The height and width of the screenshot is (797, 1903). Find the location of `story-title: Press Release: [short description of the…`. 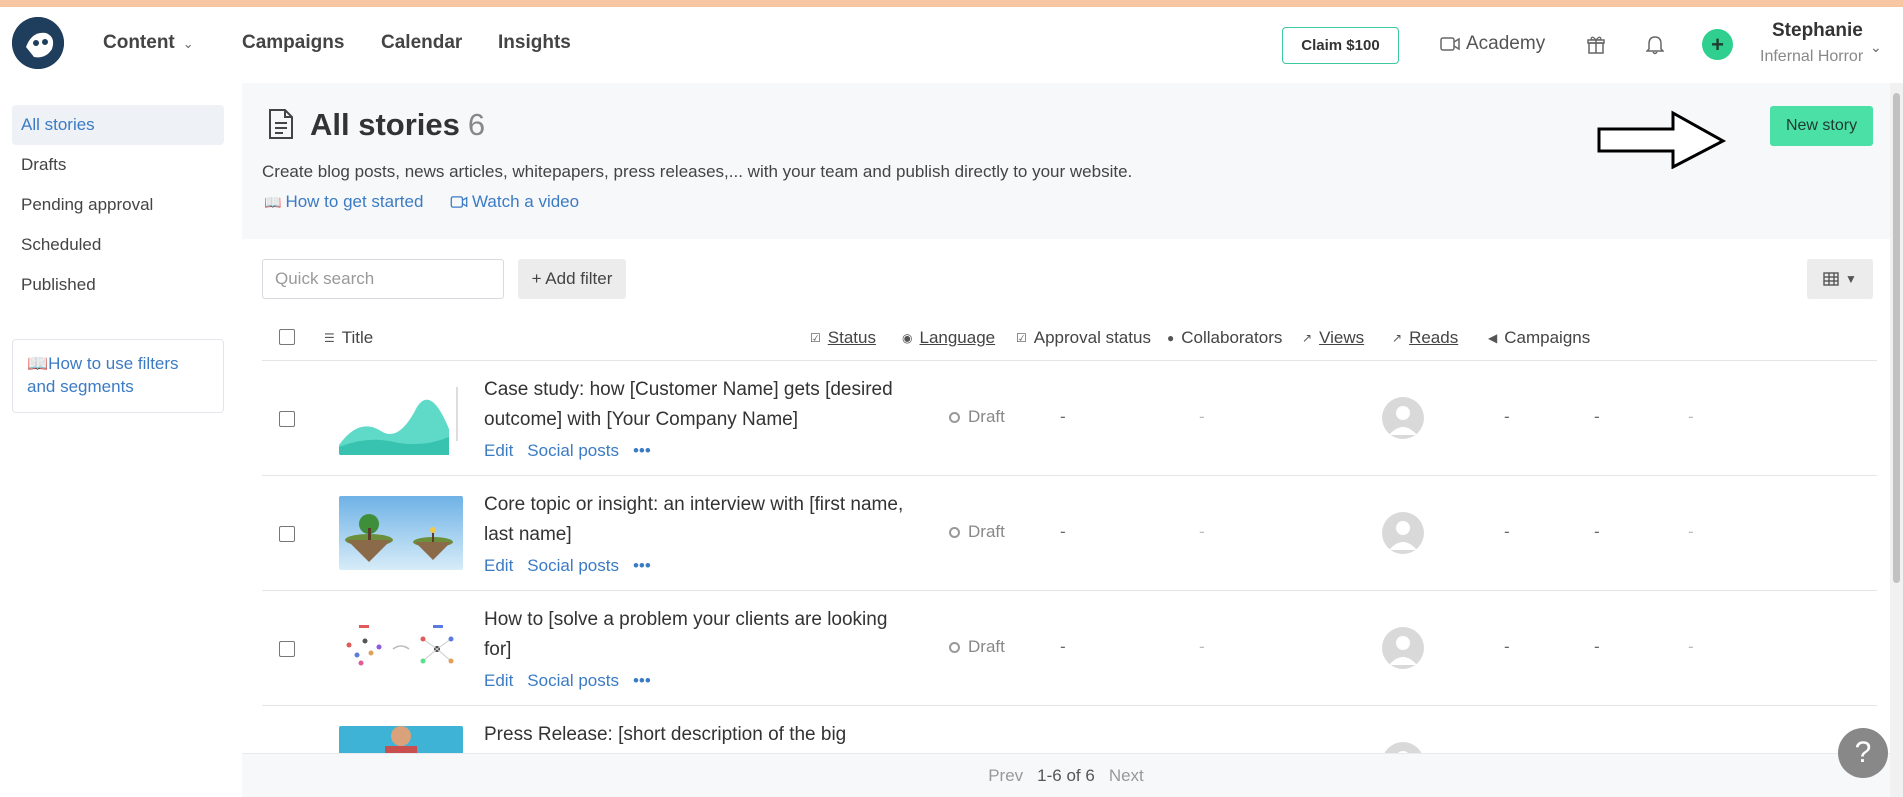

story-title: Press Release: [short description of the… is located at coordinates (694, 735).